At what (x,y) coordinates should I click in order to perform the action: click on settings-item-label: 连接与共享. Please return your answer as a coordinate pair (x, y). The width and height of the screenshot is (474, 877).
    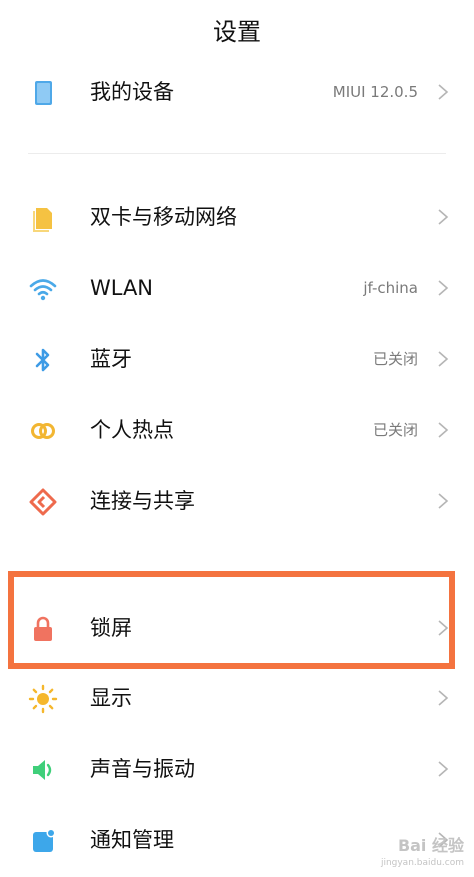
    Looking at the image, I should click on (142, 501).